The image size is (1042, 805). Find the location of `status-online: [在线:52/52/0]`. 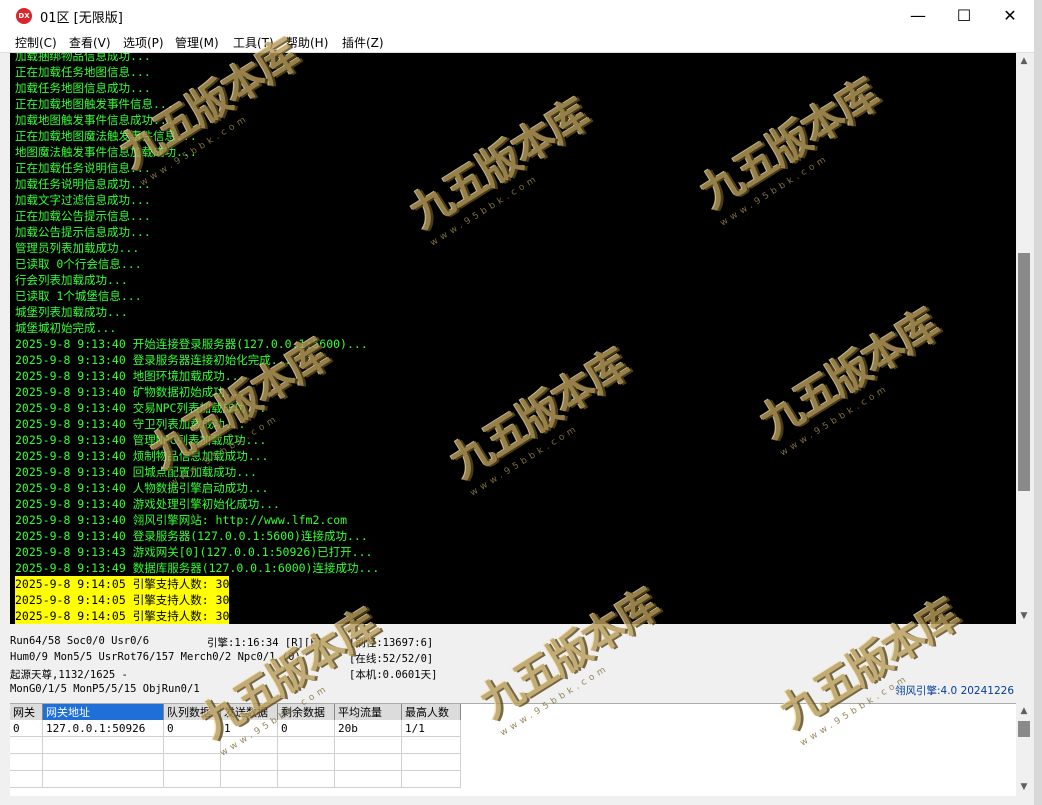

status-online: [在线:52/52/0] is located at coordinates (391, 659).